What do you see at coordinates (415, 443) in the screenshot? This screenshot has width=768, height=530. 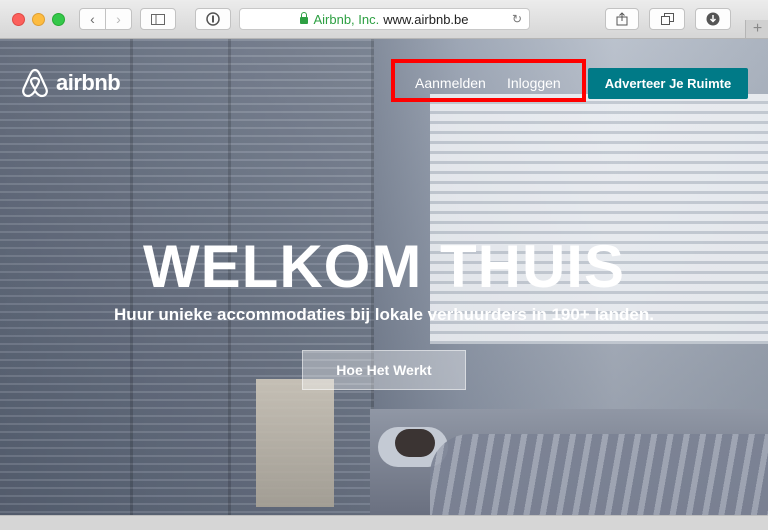 I see `background-sleeping-person` at bounding box center [415, 443].